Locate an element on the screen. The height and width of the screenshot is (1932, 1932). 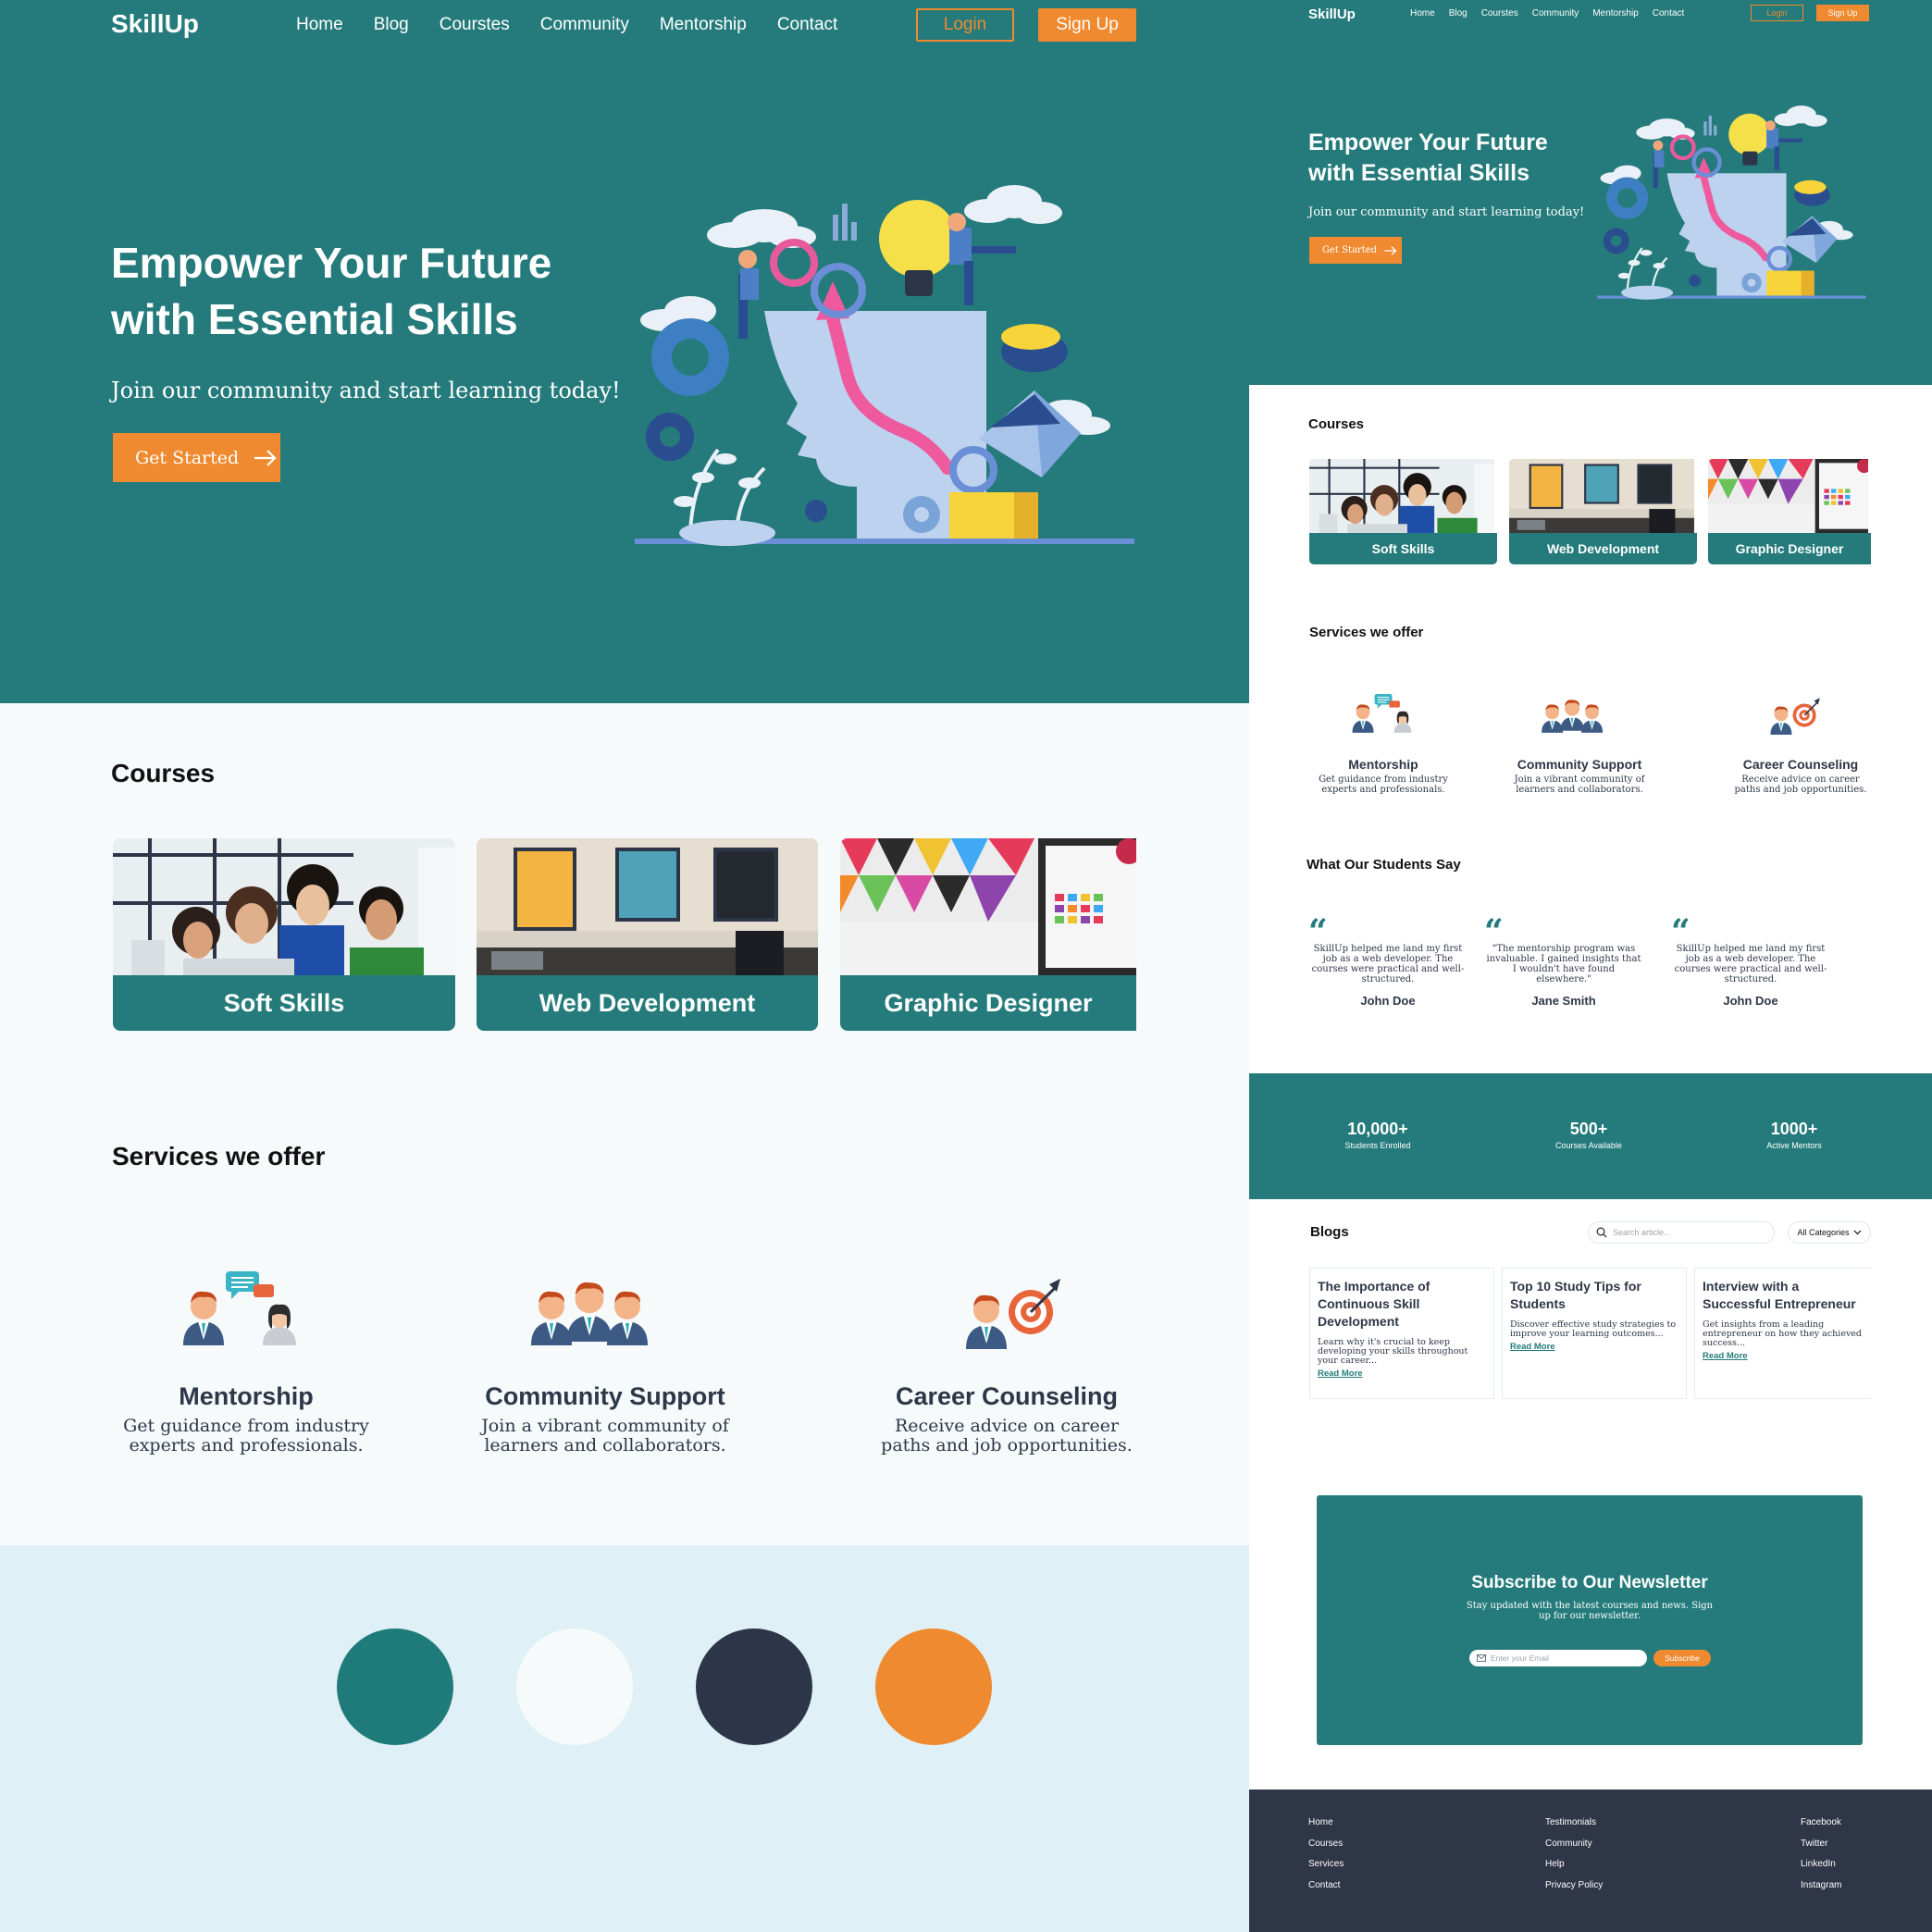
brand-logo-small: SkillUp is located at coordinates (1332, 14).